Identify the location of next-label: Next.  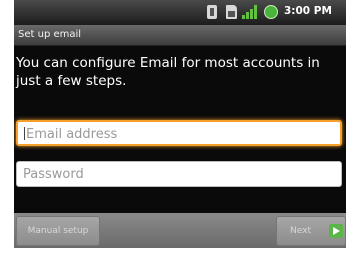
(300, 231).